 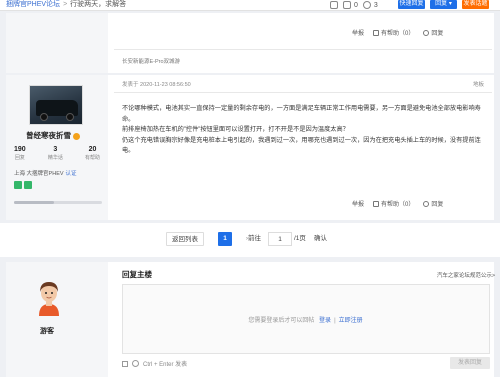 What do you see at coordinates (57, 319) in the screenshot?
I see `guest-column: 游客` at bounding box center [57, 319].